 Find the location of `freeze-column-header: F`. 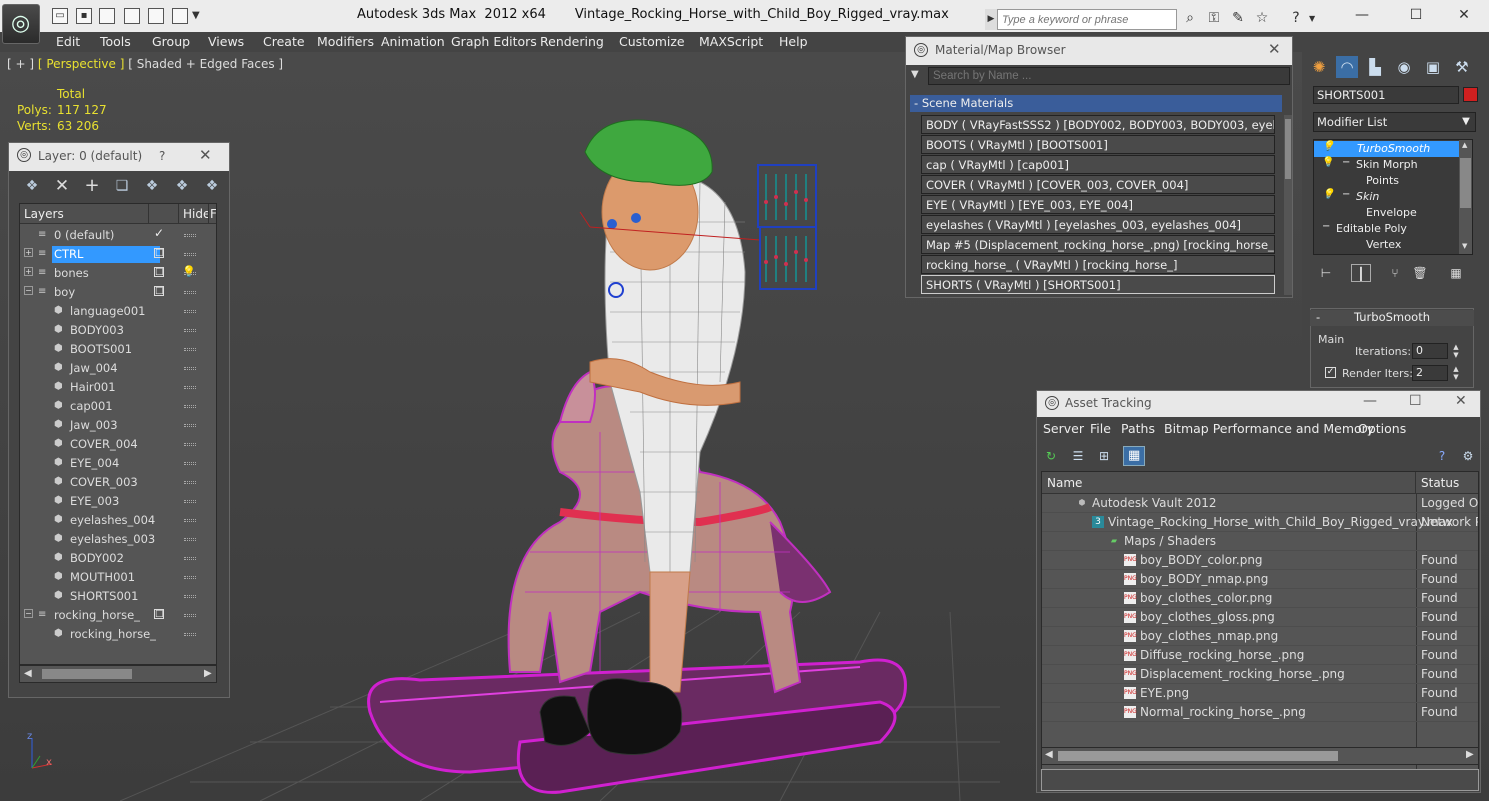

freeze-column-header: F is located at coordinates (212, 214).